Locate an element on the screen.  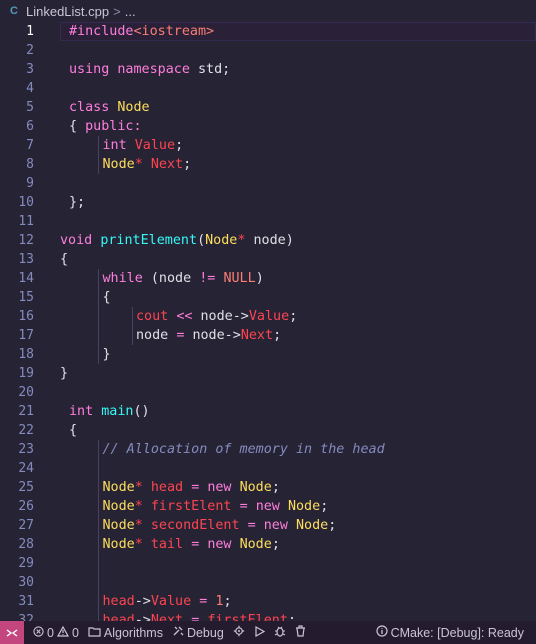
code-line: 17 node = node->Next; is located at coordinates (268, 335).